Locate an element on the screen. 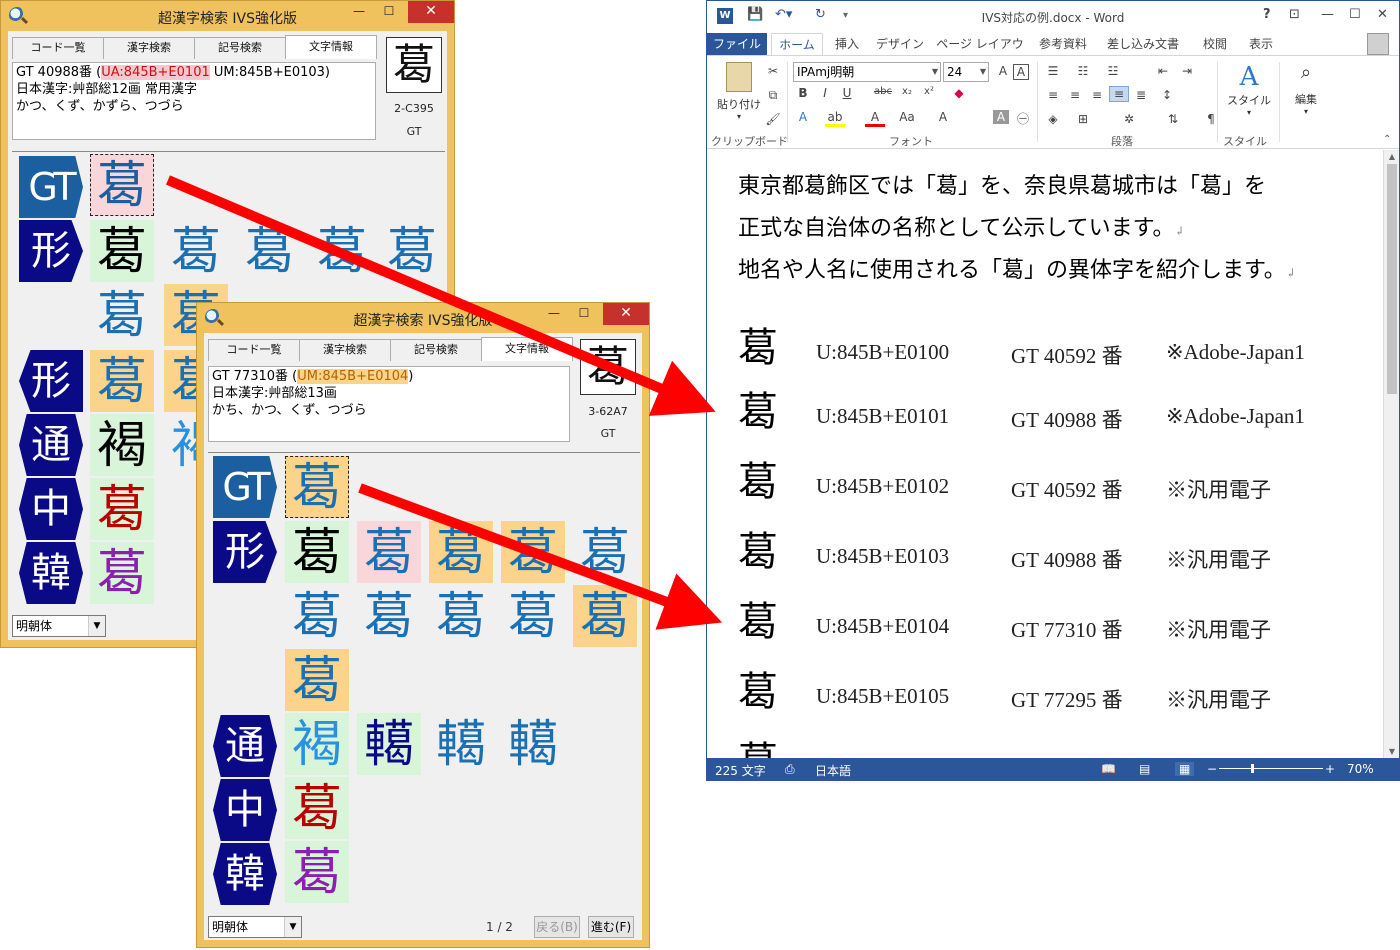 The height and width of the screenshot is (950, 1400). italic-icon: I is located at coordinates (825, 93).